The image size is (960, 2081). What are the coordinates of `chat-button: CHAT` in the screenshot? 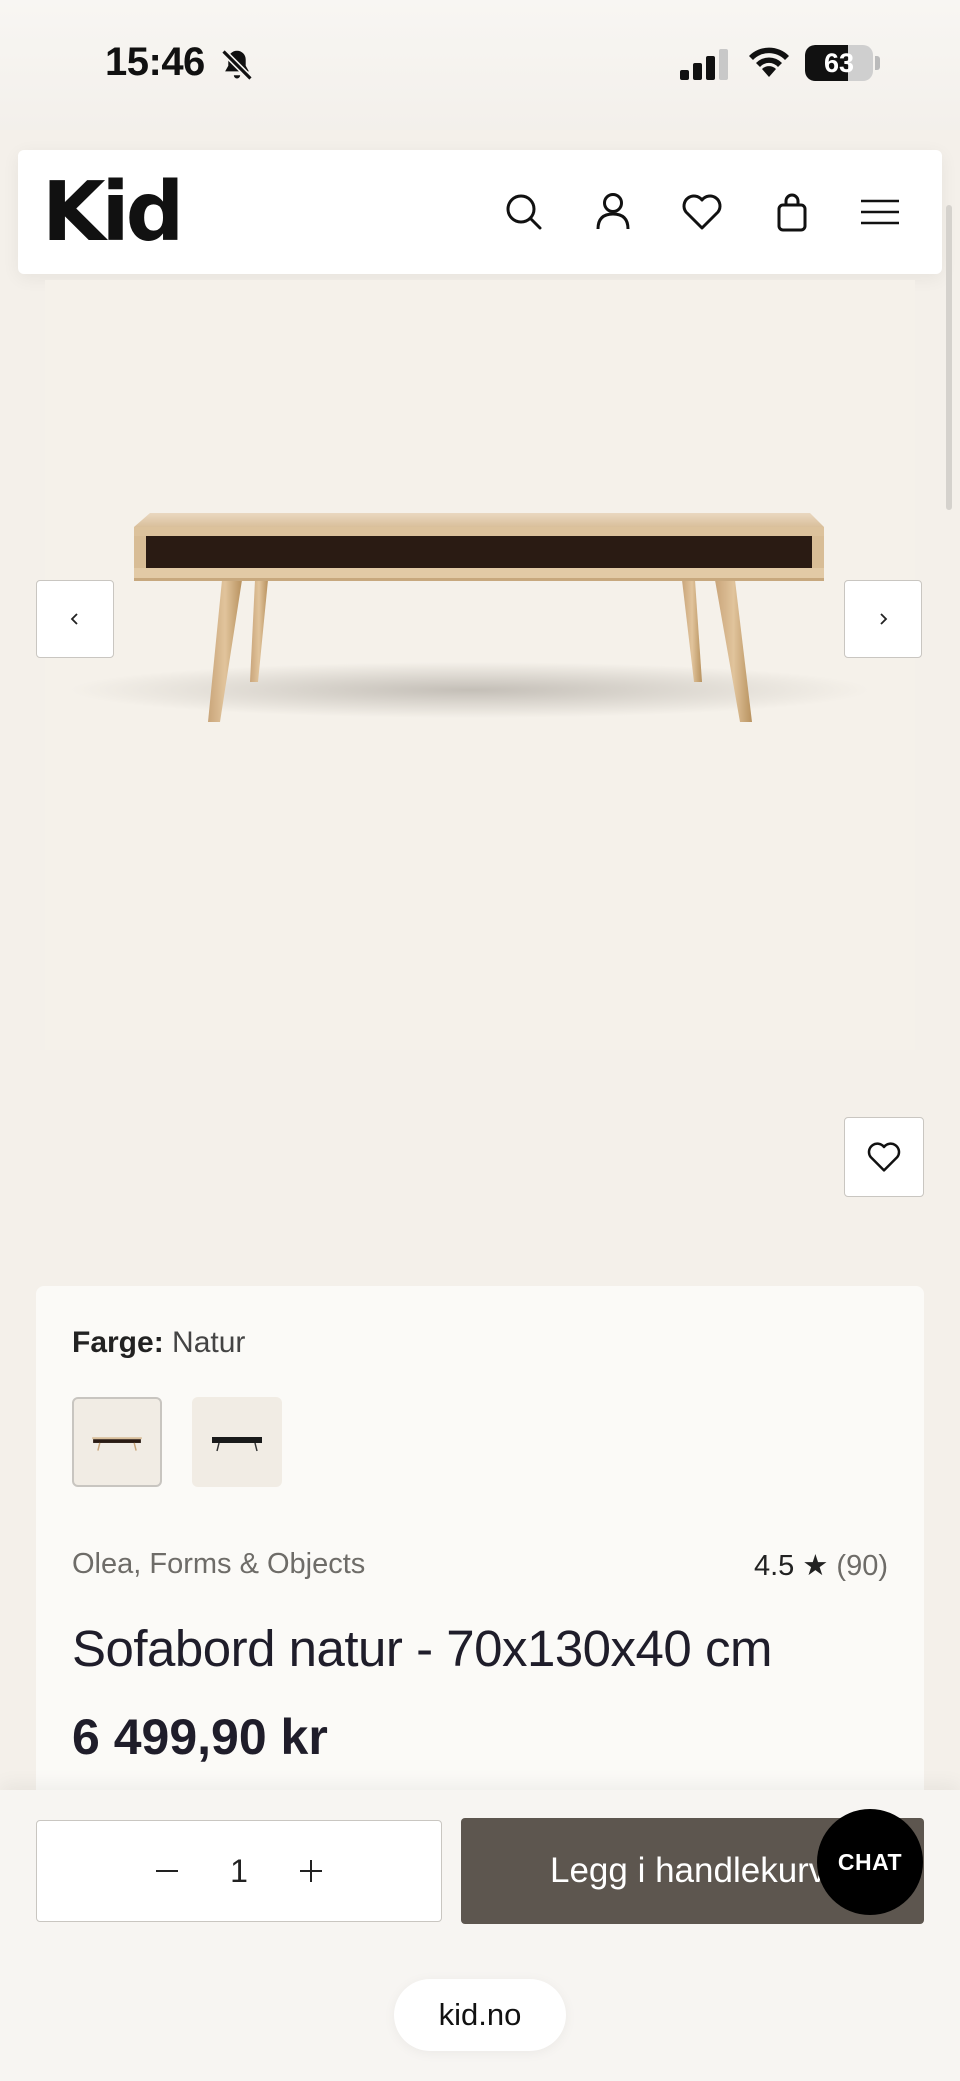 It's located at (870, 1862).